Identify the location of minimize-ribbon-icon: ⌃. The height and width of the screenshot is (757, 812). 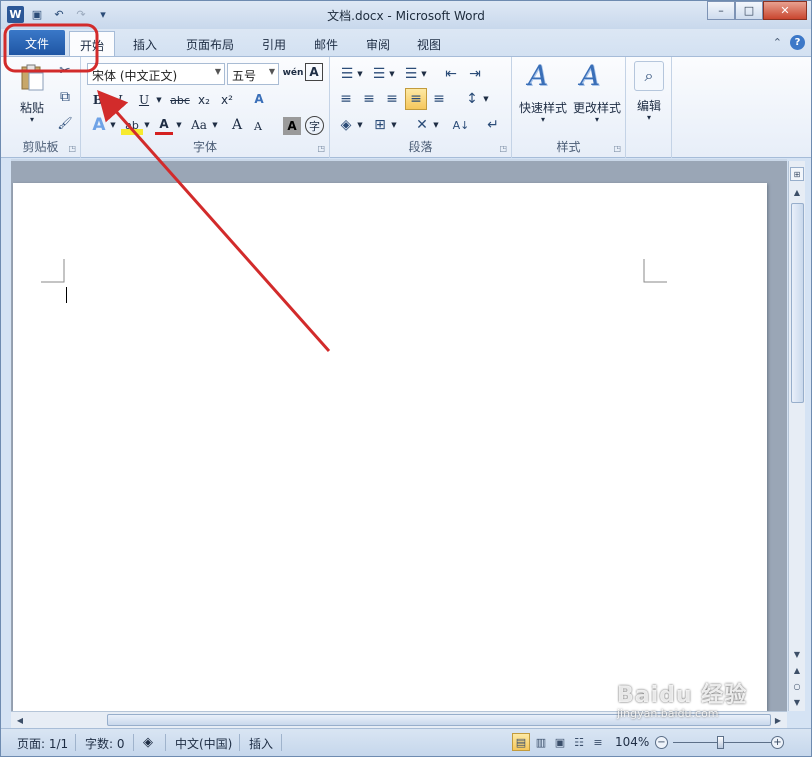
(777, 42).